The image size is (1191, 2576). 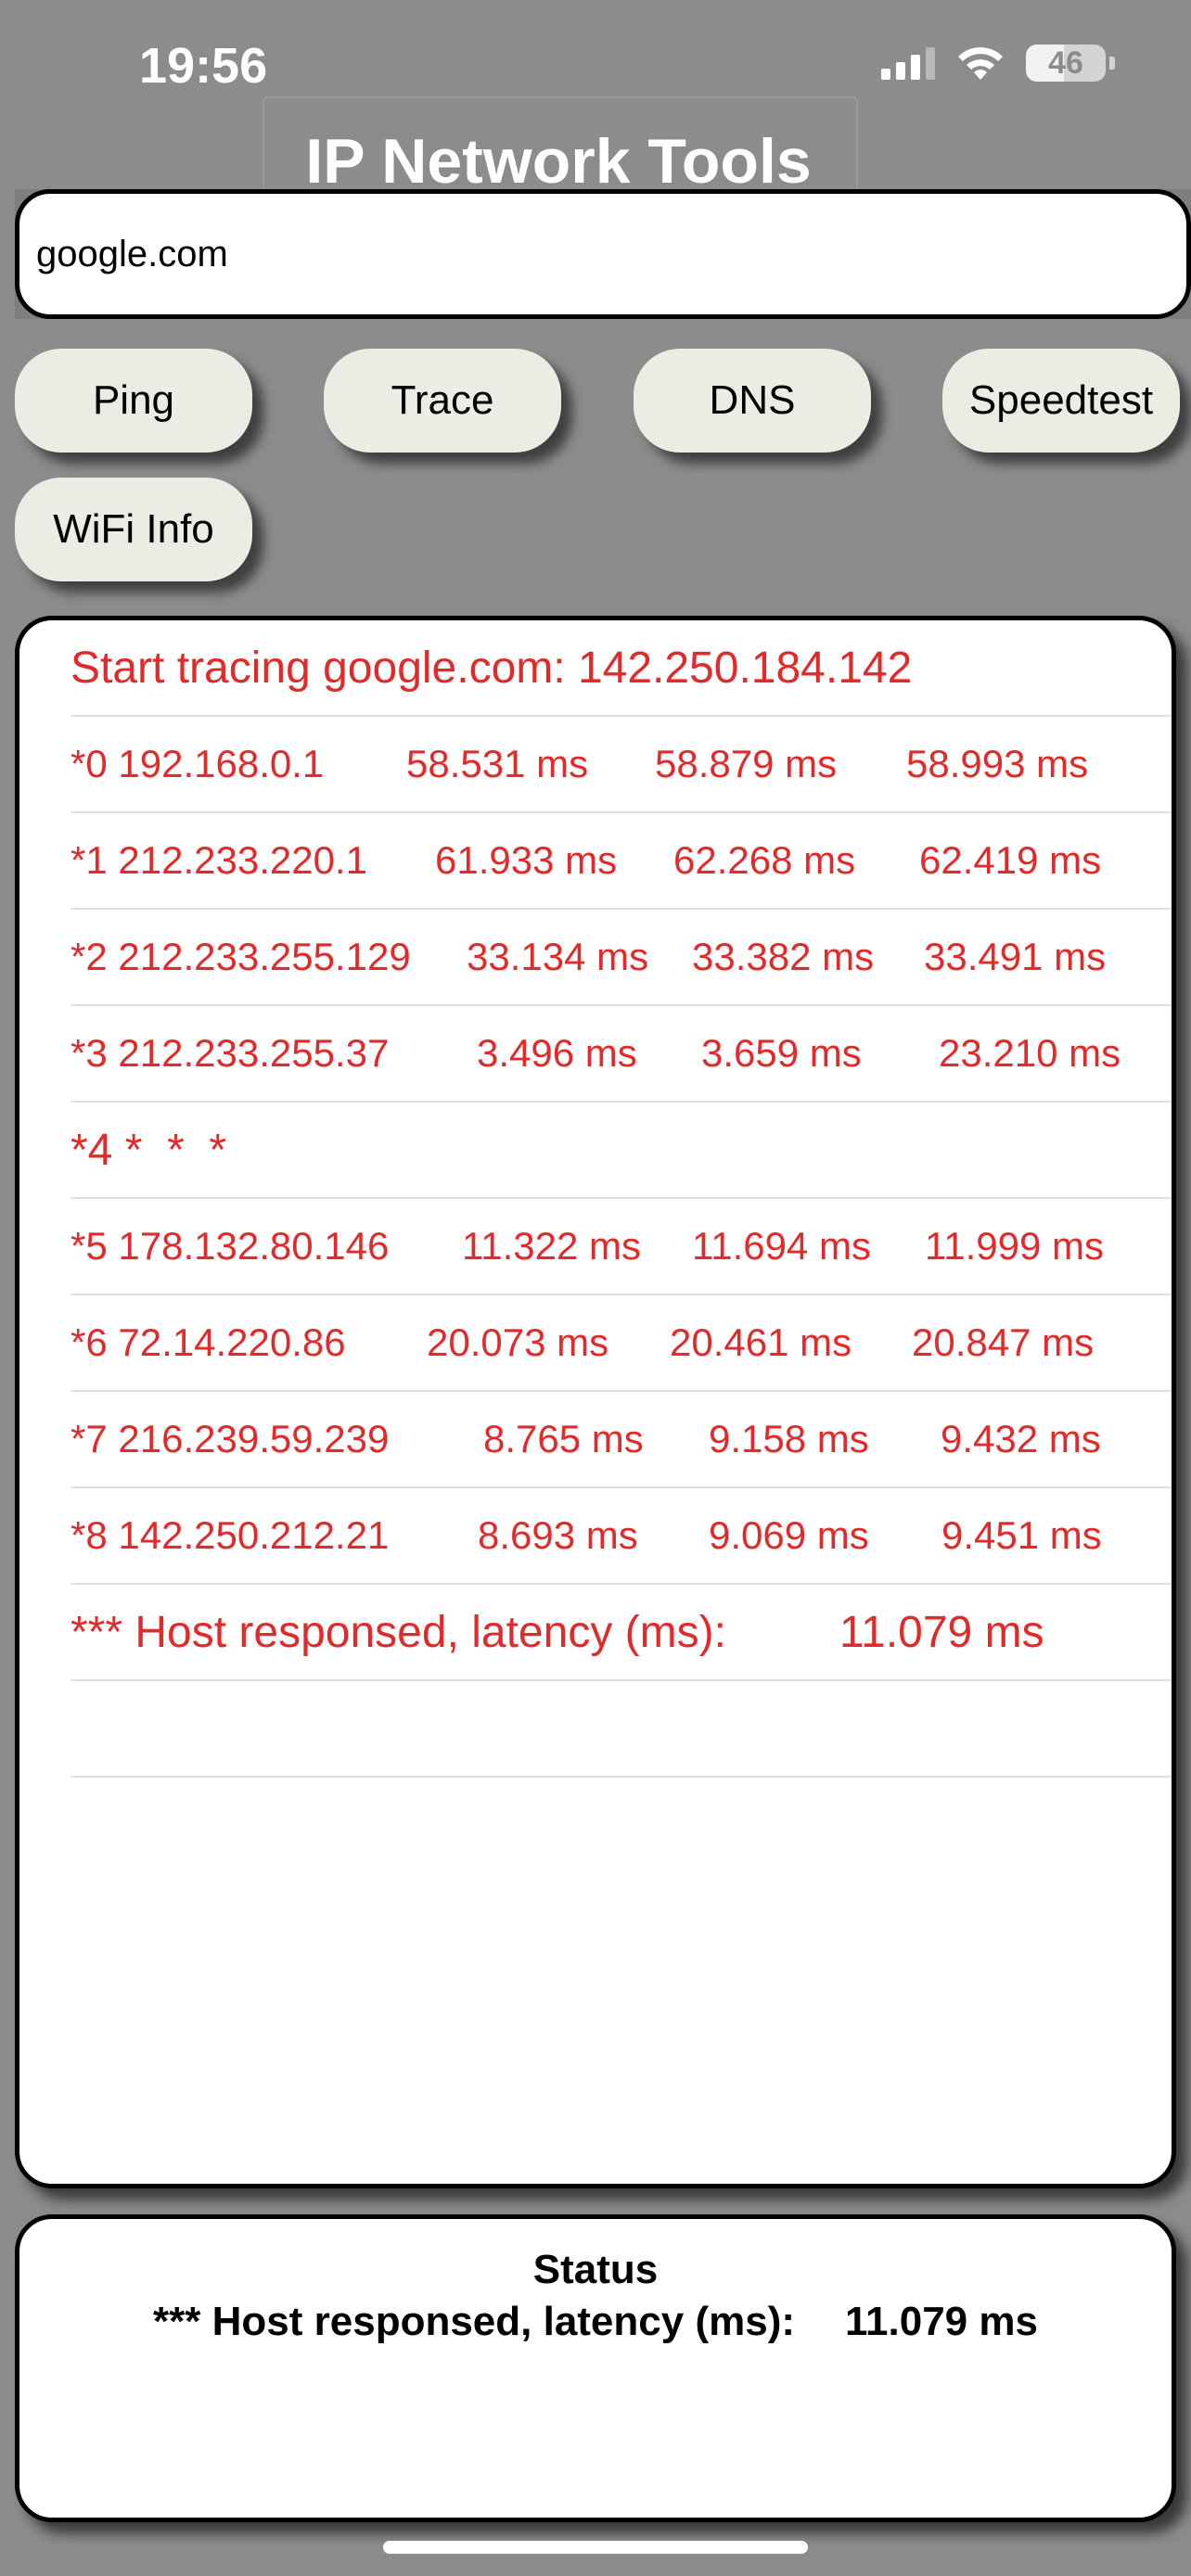 I want to click on hop-address: *4 * * *, so click(x=148, y=1150).